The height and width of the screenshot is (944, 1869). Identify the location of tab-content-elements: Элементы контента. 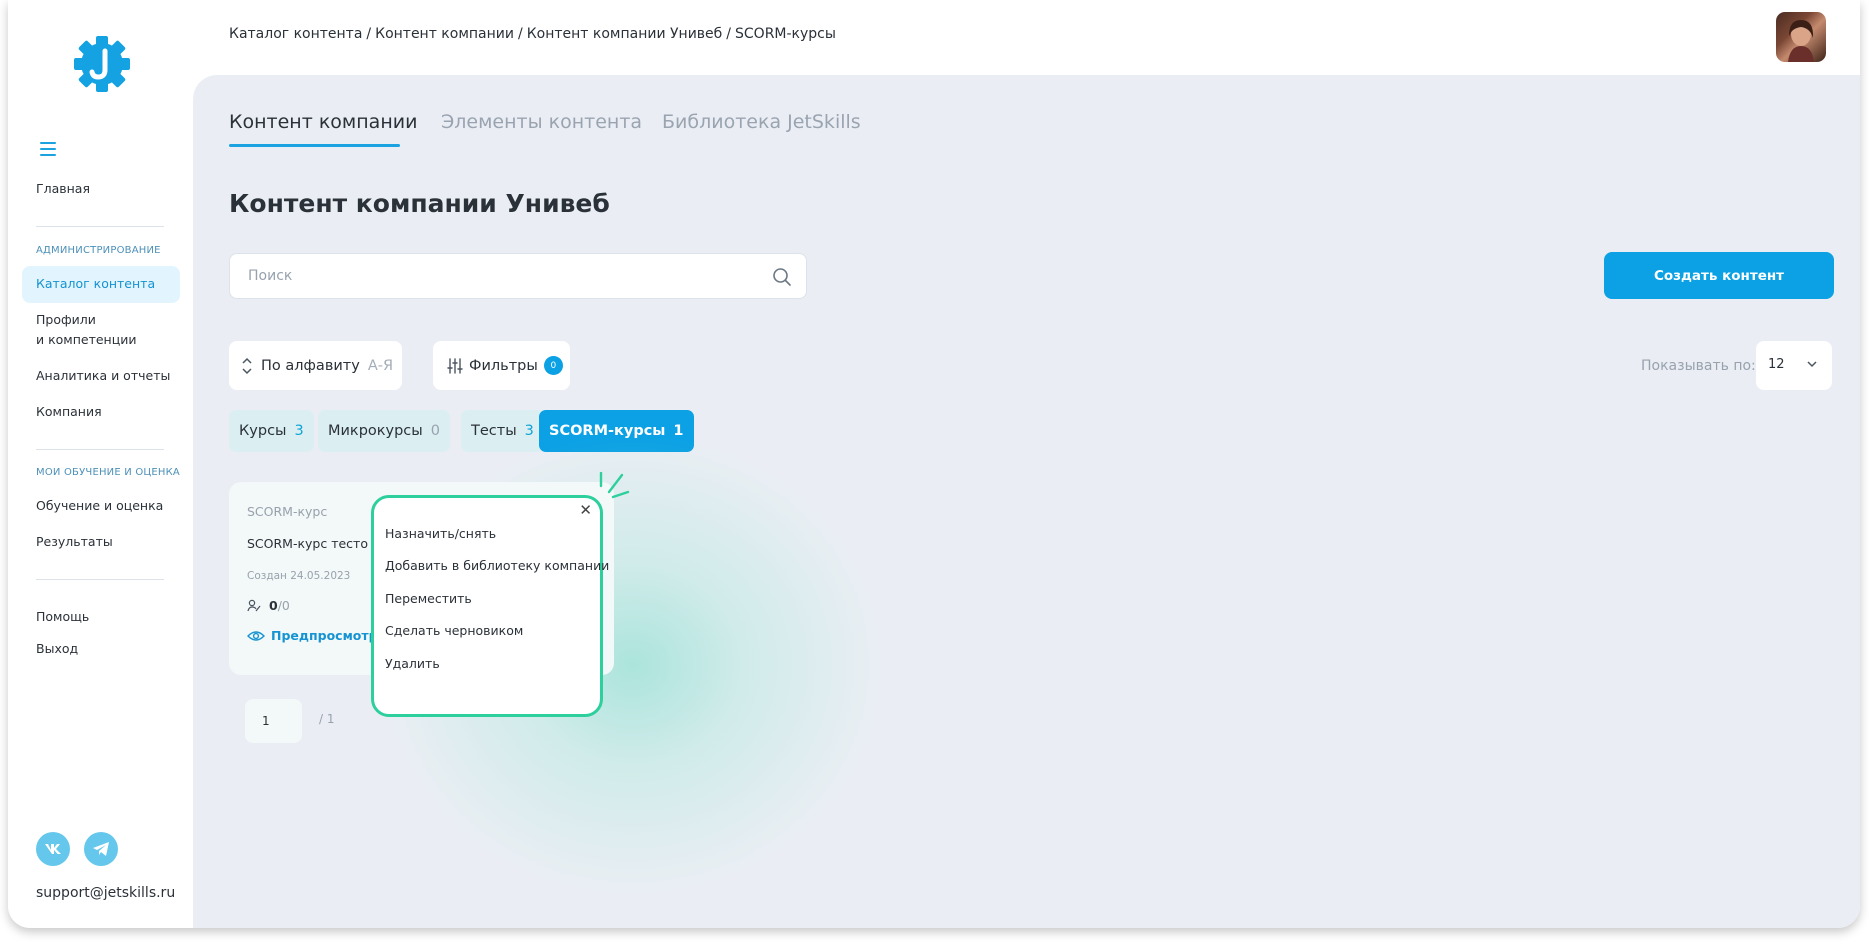
(541, 122).